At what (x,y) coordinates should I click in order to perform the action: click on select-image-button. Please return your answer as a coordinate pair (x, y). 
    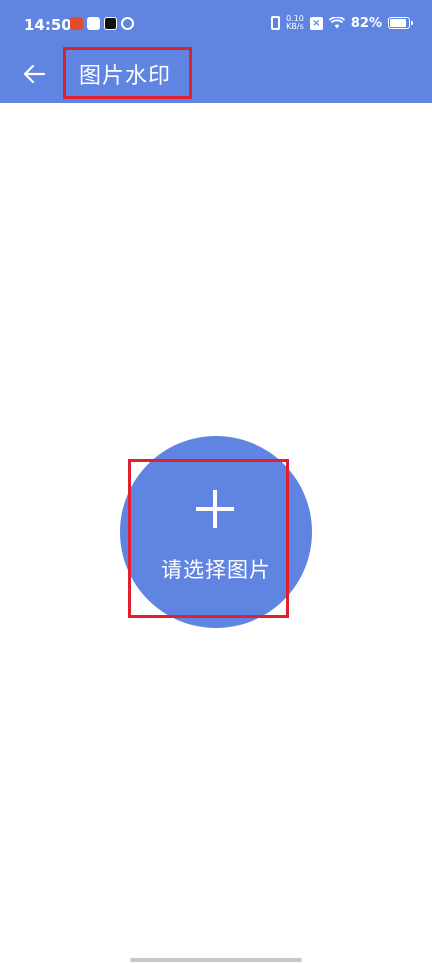
    Looking at the image, I should click on (216, 532).